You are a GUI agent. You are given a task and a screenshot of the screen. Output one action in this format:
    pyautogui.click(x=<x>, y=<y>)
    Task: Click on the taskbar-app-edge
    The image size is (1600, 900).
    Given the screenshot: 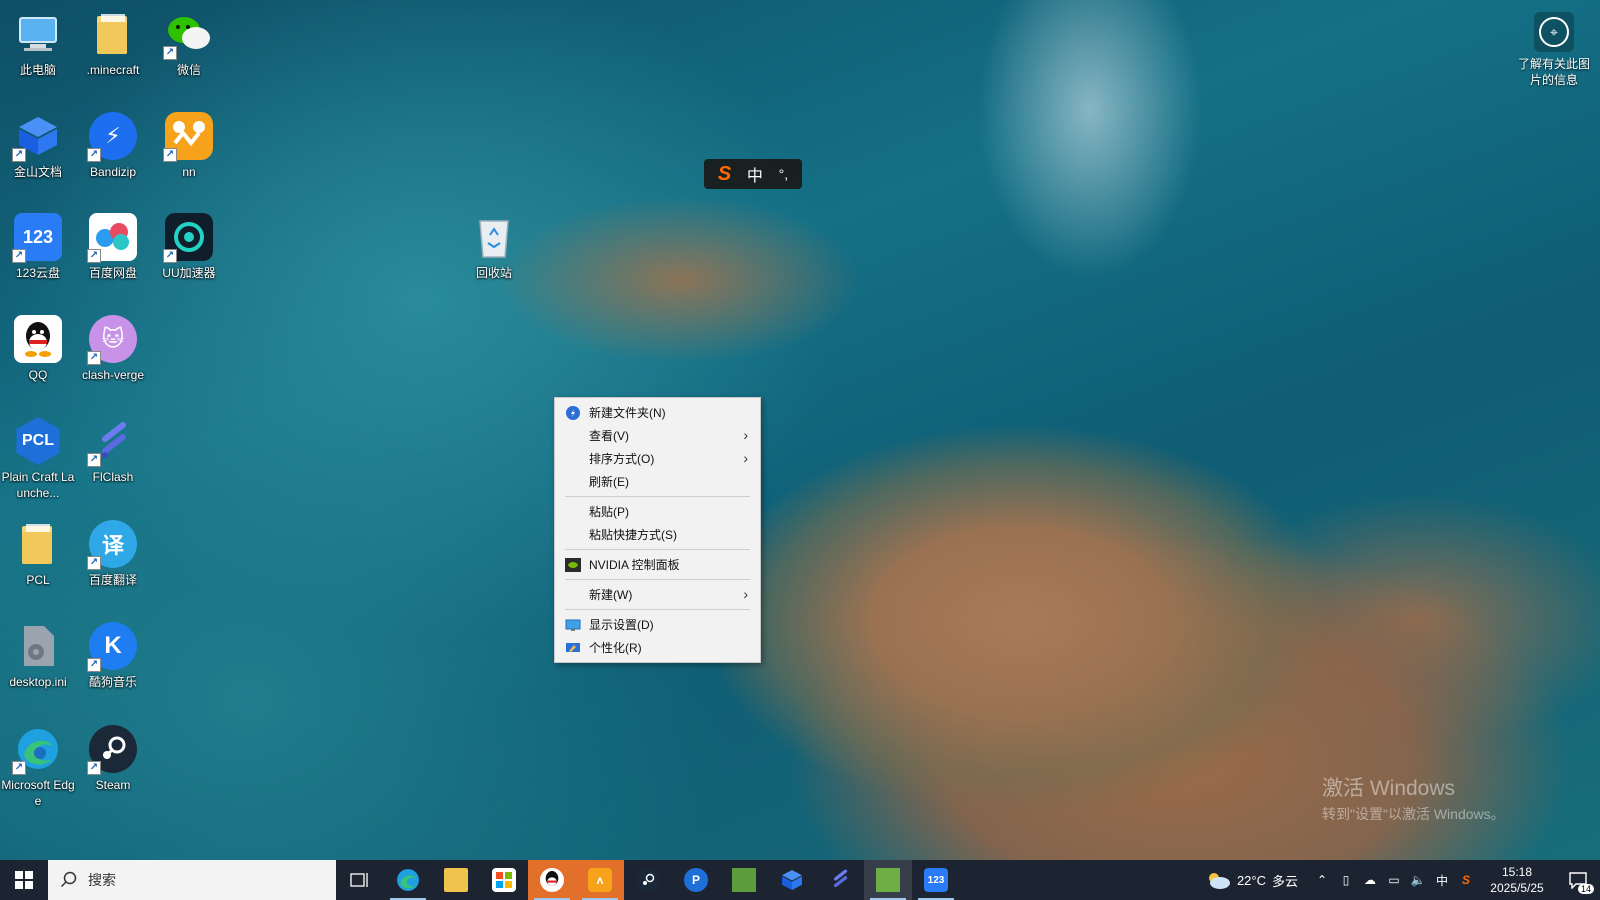 What is the action you would take?
    pyautogui.click(x=408, y=880)
    